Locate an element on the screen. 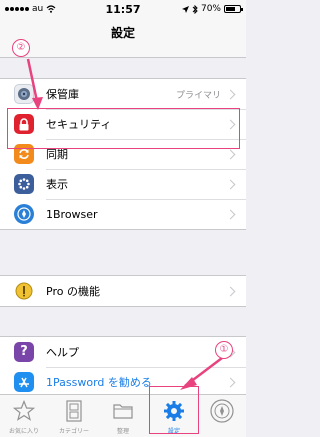 This screenshot has width=320, height=437. annotation-badge-1: ① is located at coordinates (224, 350).